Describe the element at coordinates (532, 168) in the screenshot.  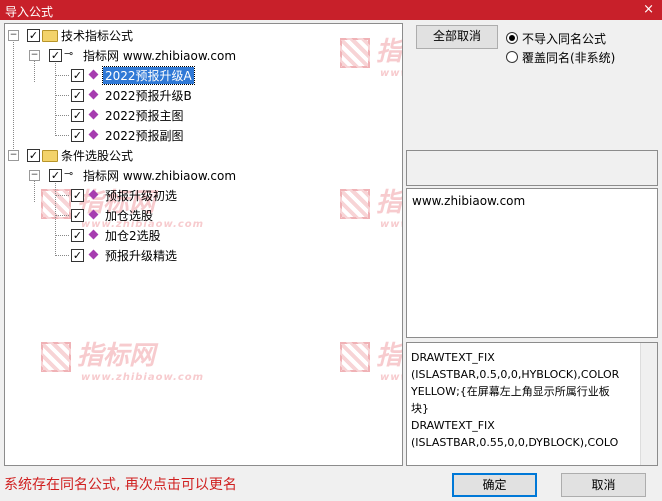
I see `info-box-empty` at that location.